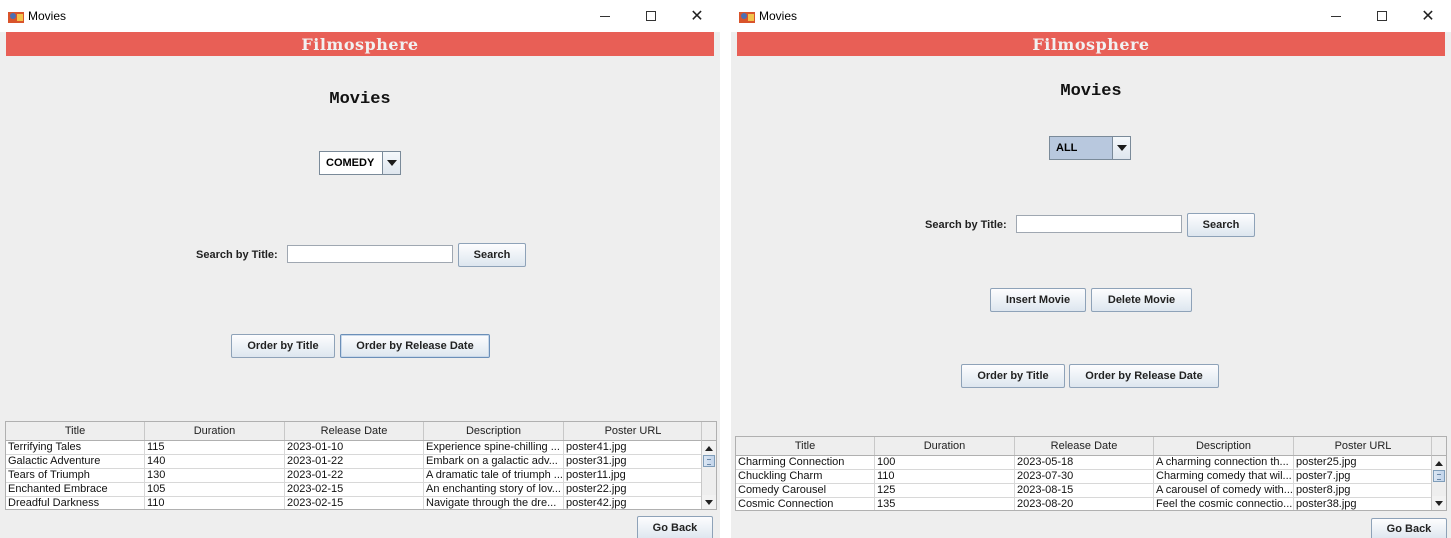 The width and height of the screenshot is (1451, 538). What do you see at coordinates (966, 225) in the screenshot?
I see `search-label: Search by Title:` at bounding box center [966, 225].